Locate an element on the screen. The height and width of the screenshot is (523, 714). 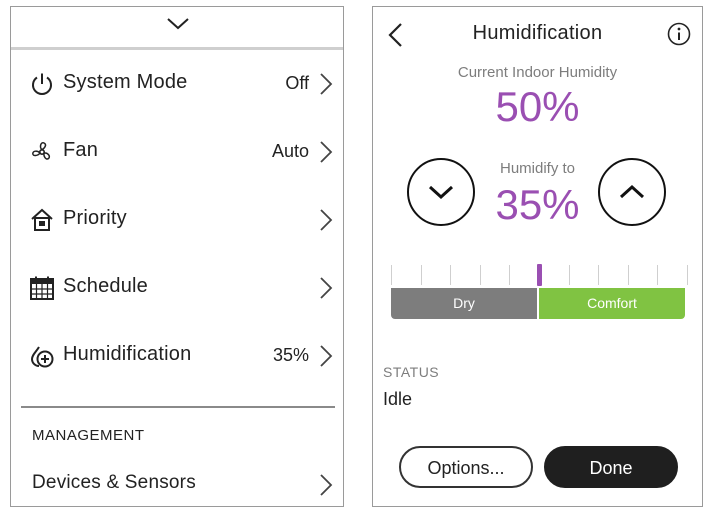
dry-zone: Dry is located at coordinates (464, 303).